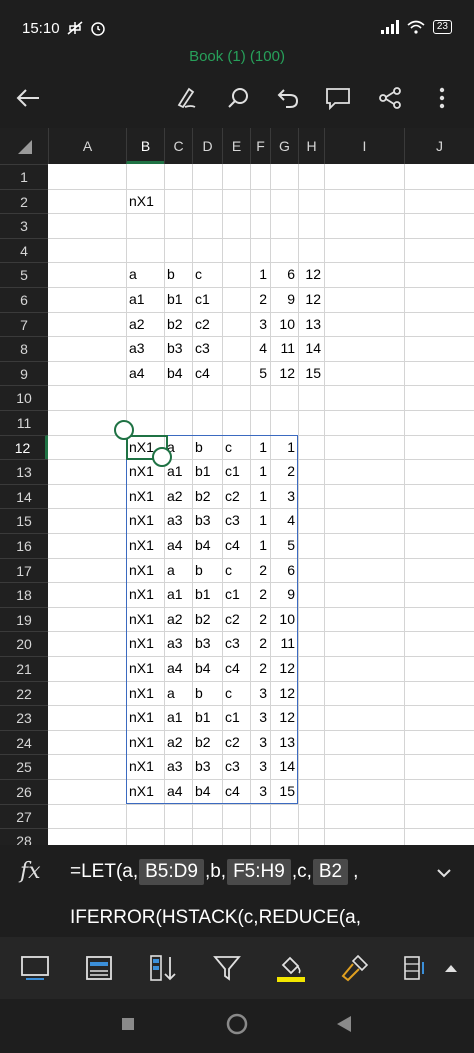  I want to click on row-header-6: 6, so click(24, 299).